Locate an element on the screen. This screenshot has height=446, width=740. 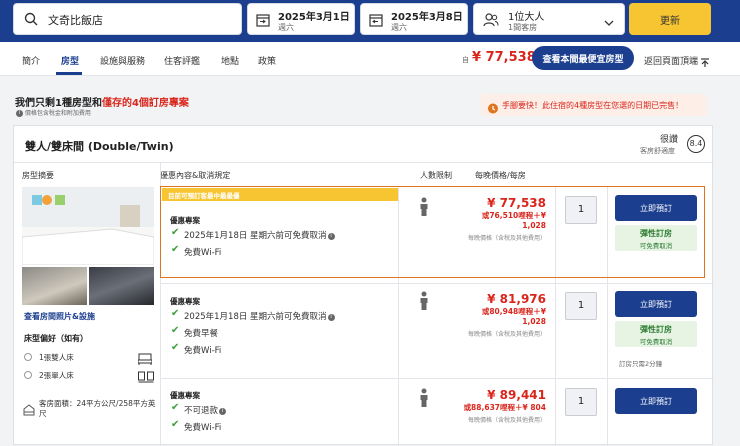
offer-price: ¥ 81,976 is located at coordinates (516, 299).